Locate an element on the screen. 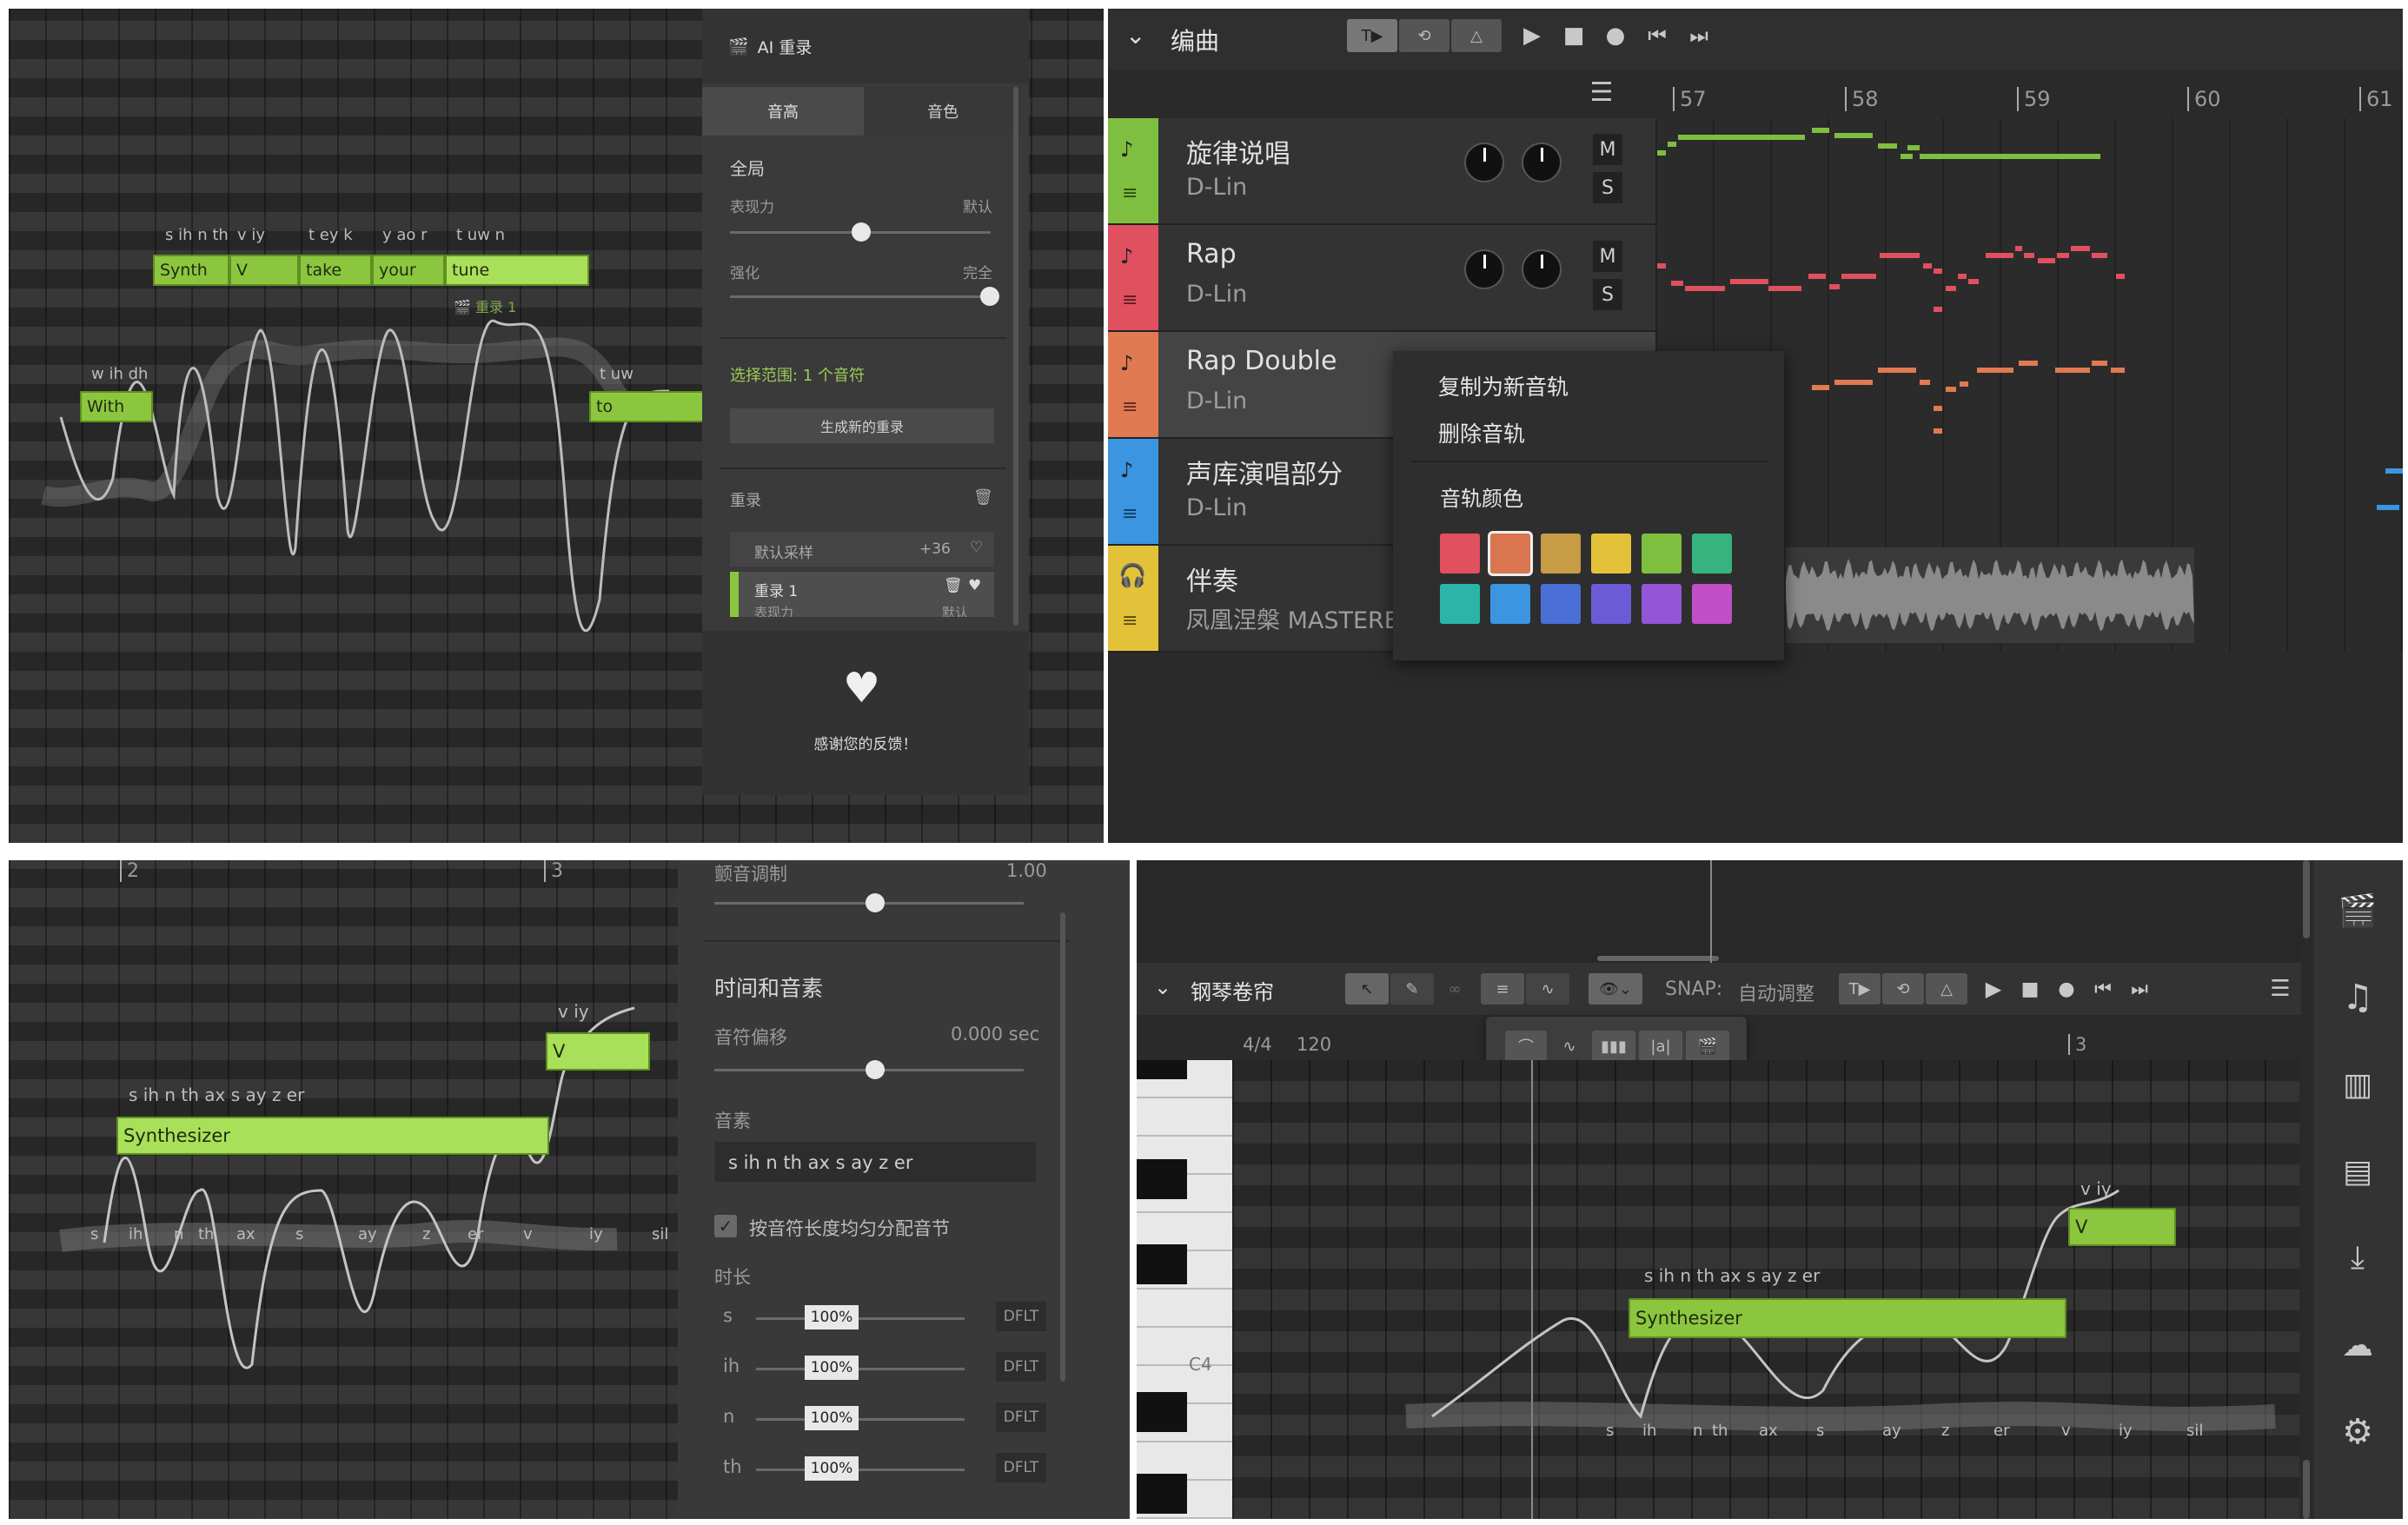 This screenshot has width=2408, height=1525. note-tune: tune is located at coordinates (517, 270).